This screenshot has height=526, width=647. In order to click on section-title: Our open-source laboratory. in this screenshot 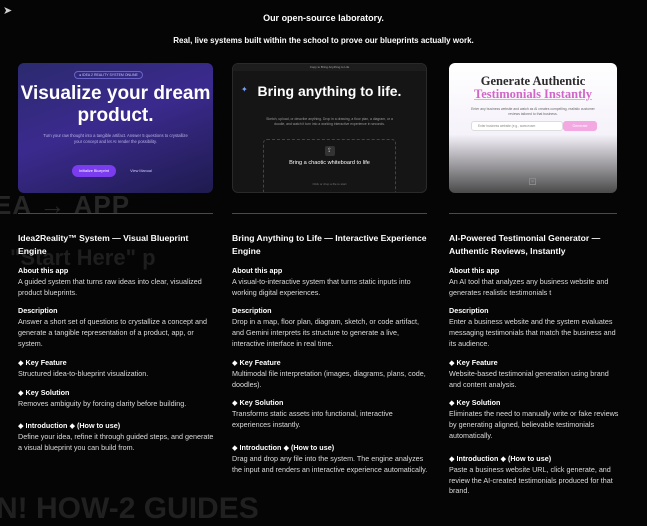, I will do `click(323, 18)`.